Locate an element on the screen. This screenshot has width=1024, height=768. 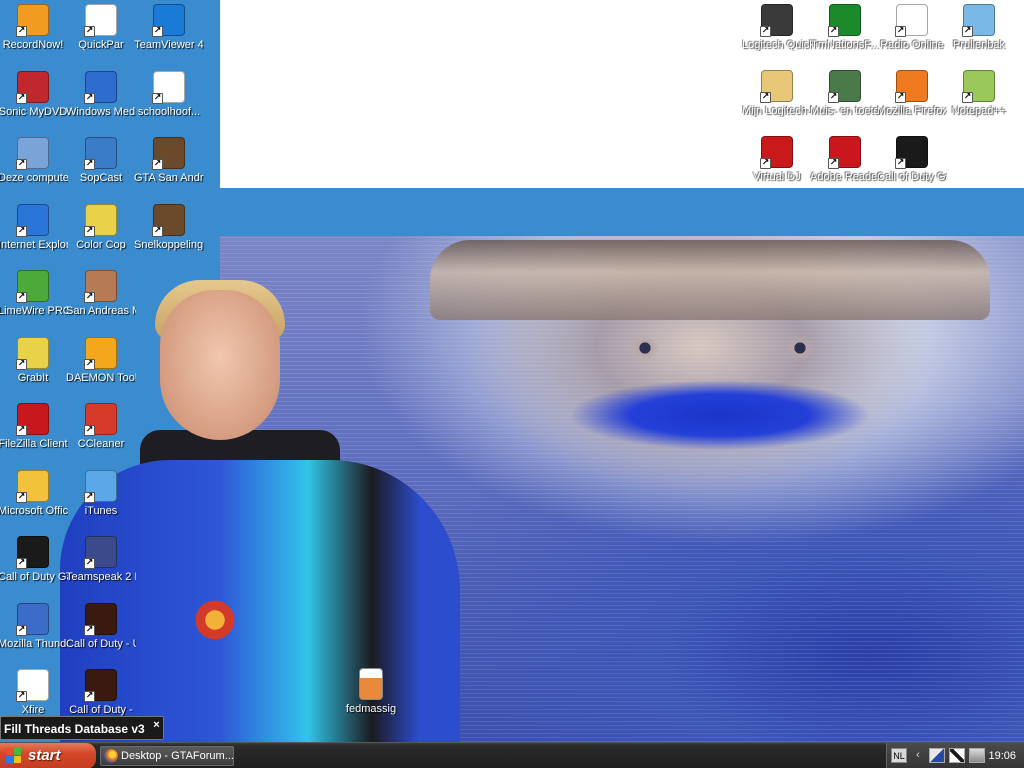
call-of-duty-uo-icon: ↗ is located at coordinates (100, 619).